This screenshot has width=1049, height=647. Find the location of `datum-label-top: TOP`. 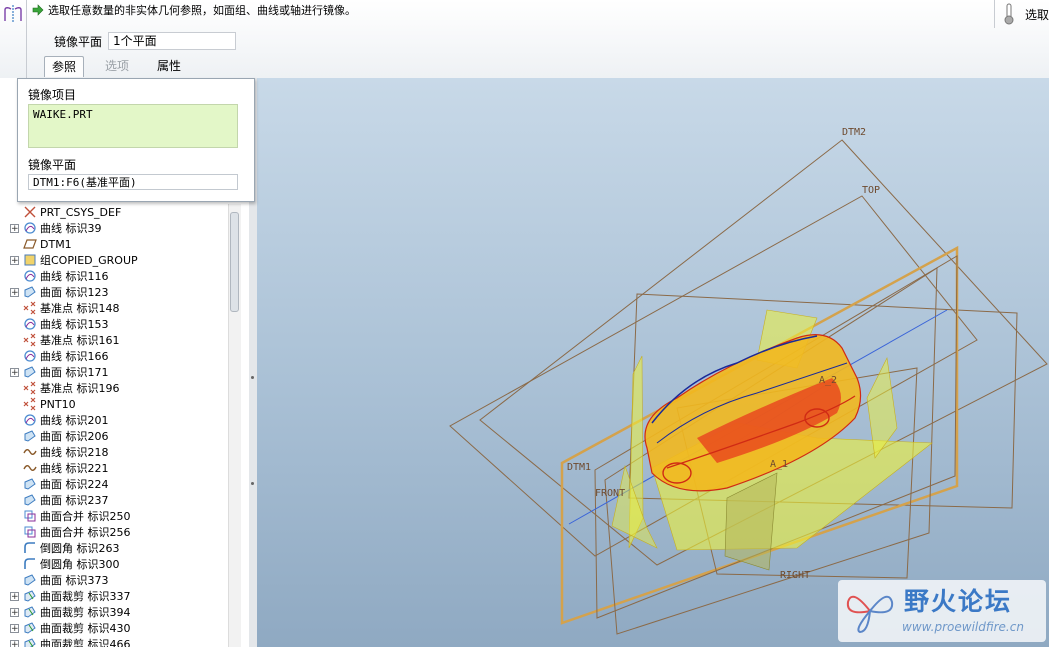

datum-label-top: TOP is located at coordinates (871, 190).